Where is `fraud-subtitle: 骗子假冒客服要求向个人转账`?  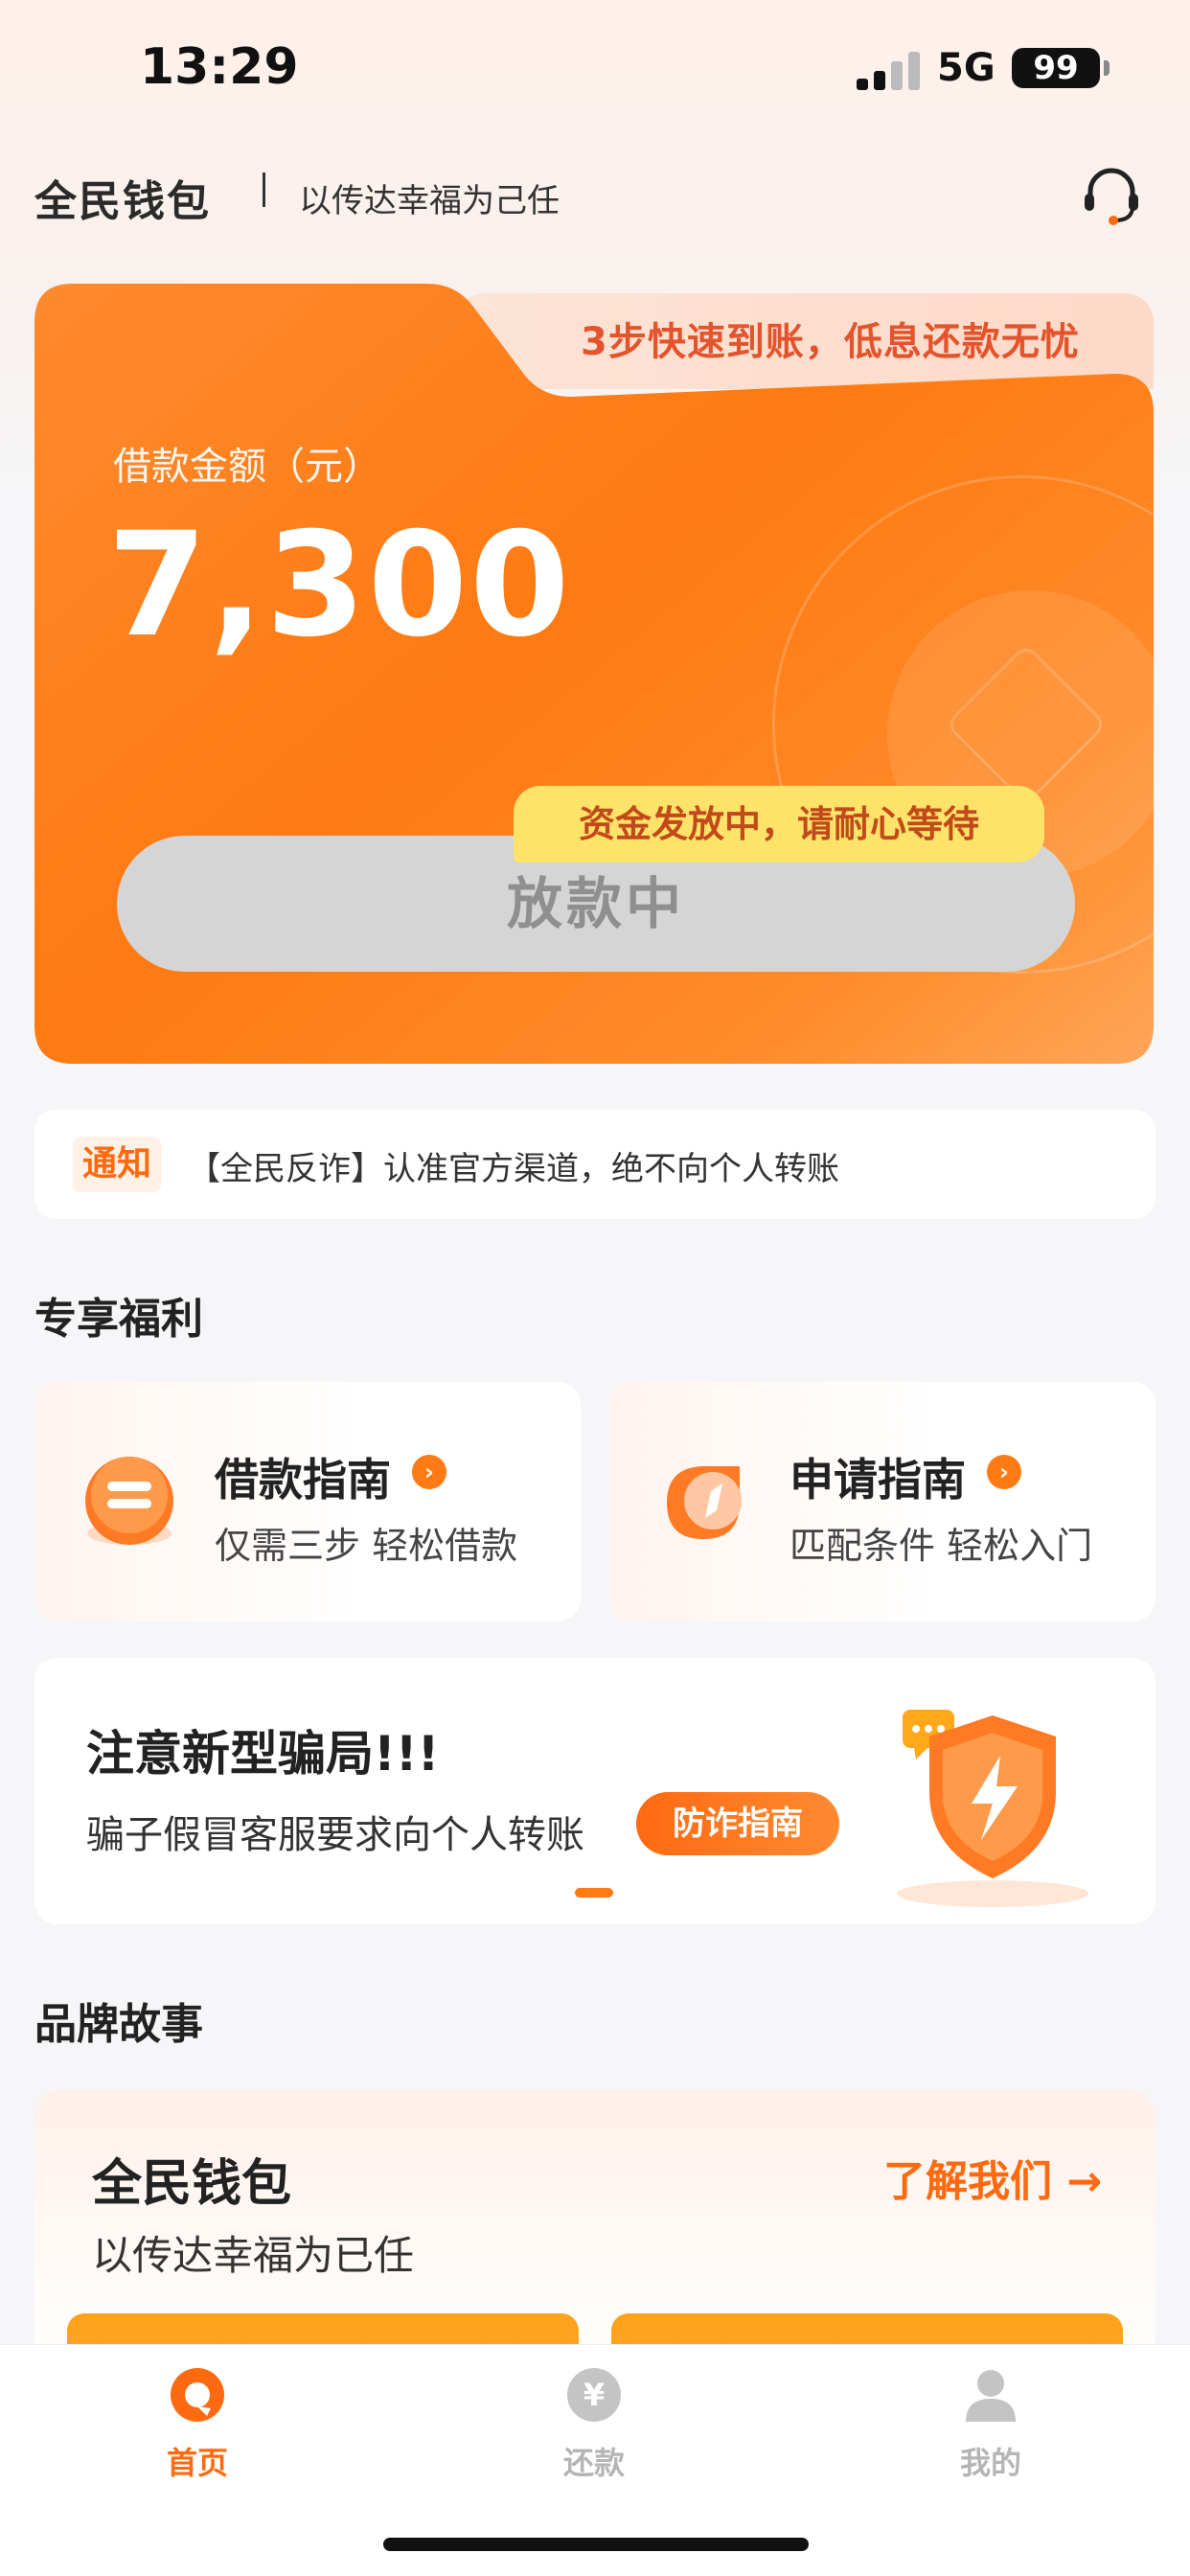
fraud-subtitle: 骗子假冒客服要求向个人转账 is located at coordinates (335, 1835).